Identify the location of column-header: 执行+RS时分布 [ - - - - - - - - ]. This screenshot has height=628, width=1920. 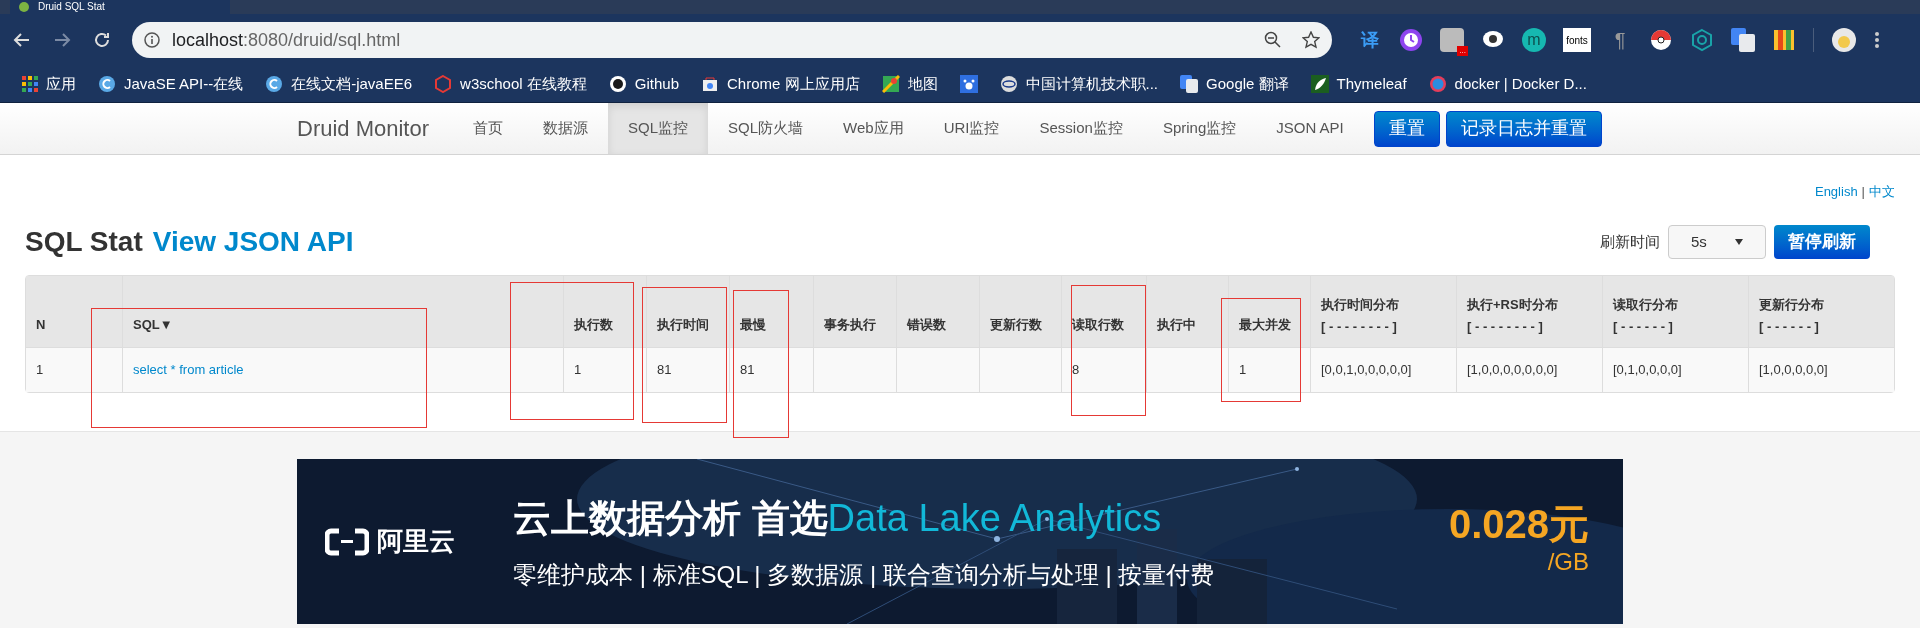
(1529, 311).